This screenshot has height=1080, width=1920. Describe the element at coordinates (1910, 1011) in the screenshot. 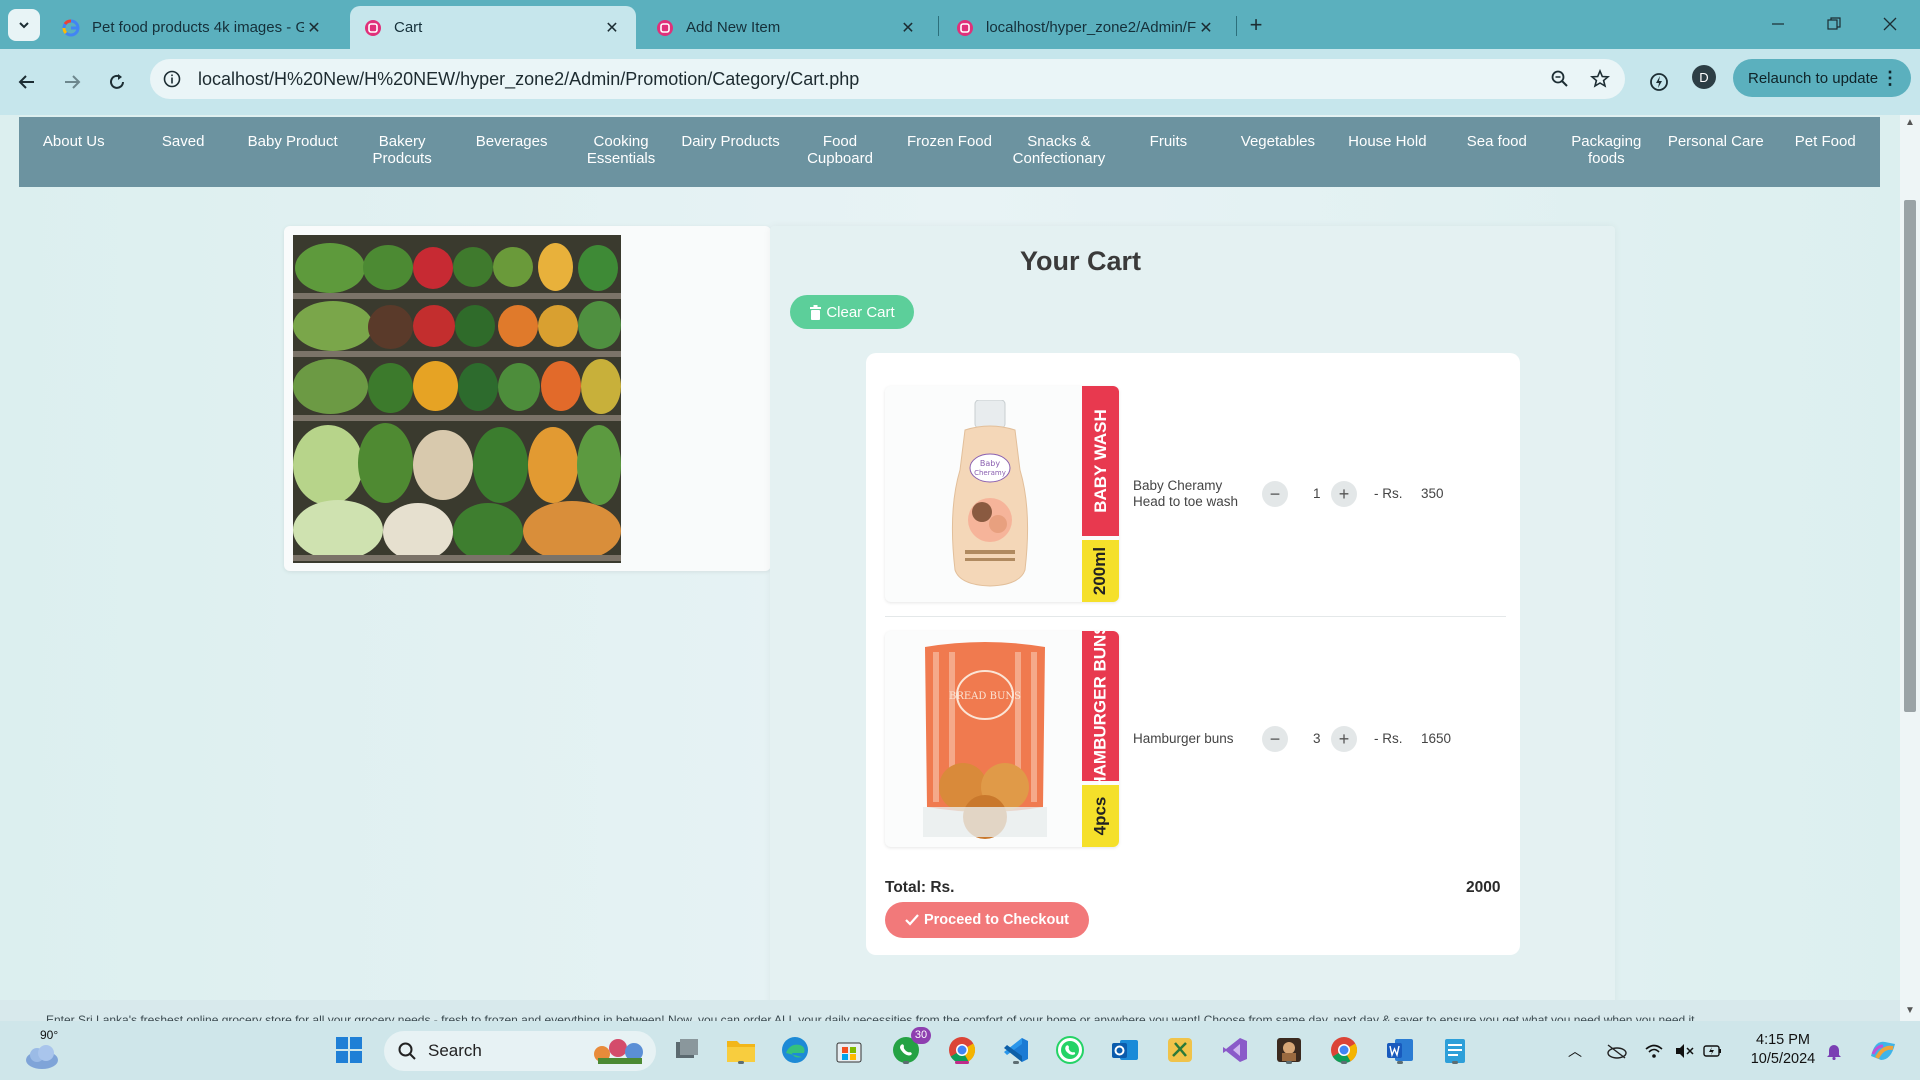

I see `scroll-down-icon: ▼` at that location.